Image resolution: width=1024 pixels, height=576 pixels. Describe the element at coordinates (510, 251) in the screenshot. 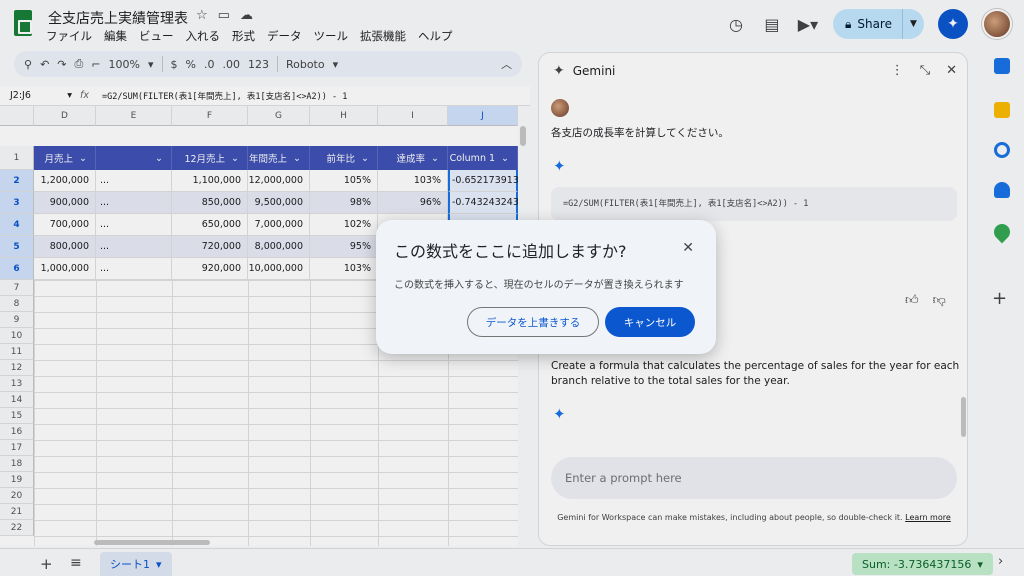

I see `dialog-title: この数式をここに追加しますか?` at that location.